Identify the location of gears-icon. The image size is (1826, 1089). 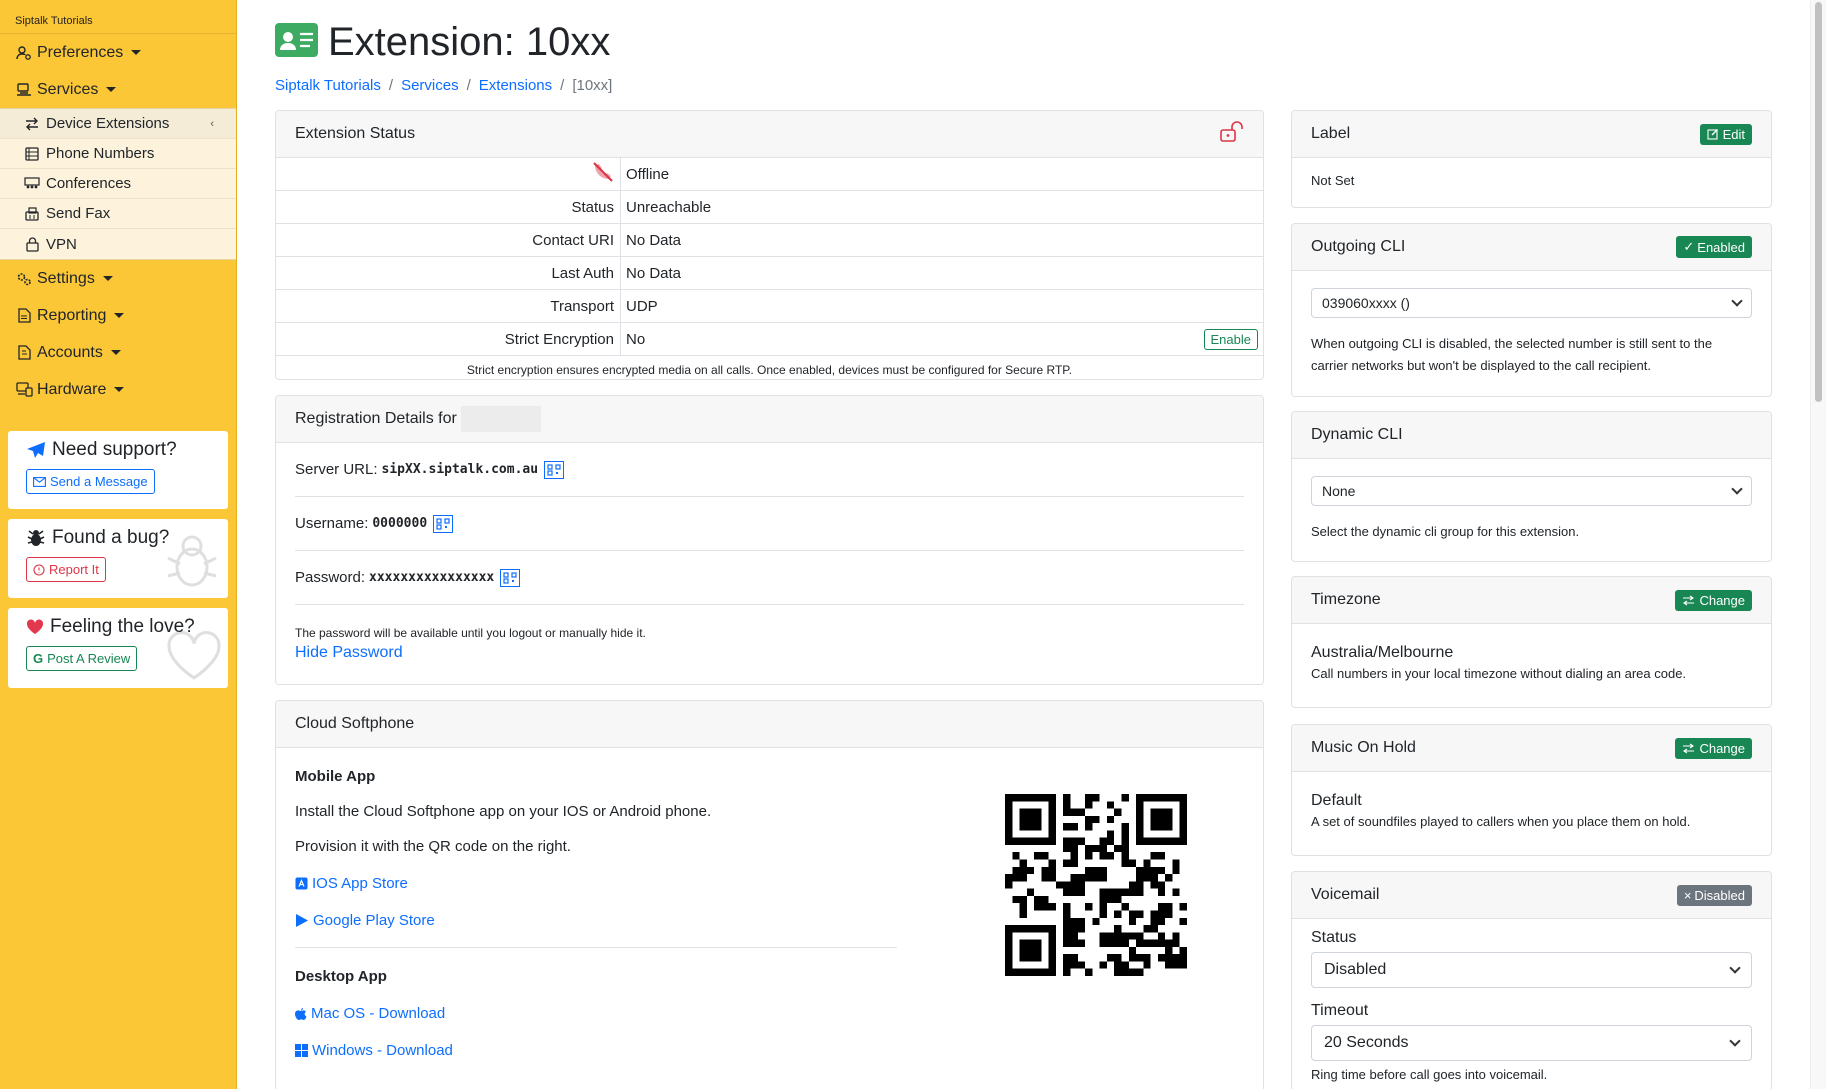
(24, 279).